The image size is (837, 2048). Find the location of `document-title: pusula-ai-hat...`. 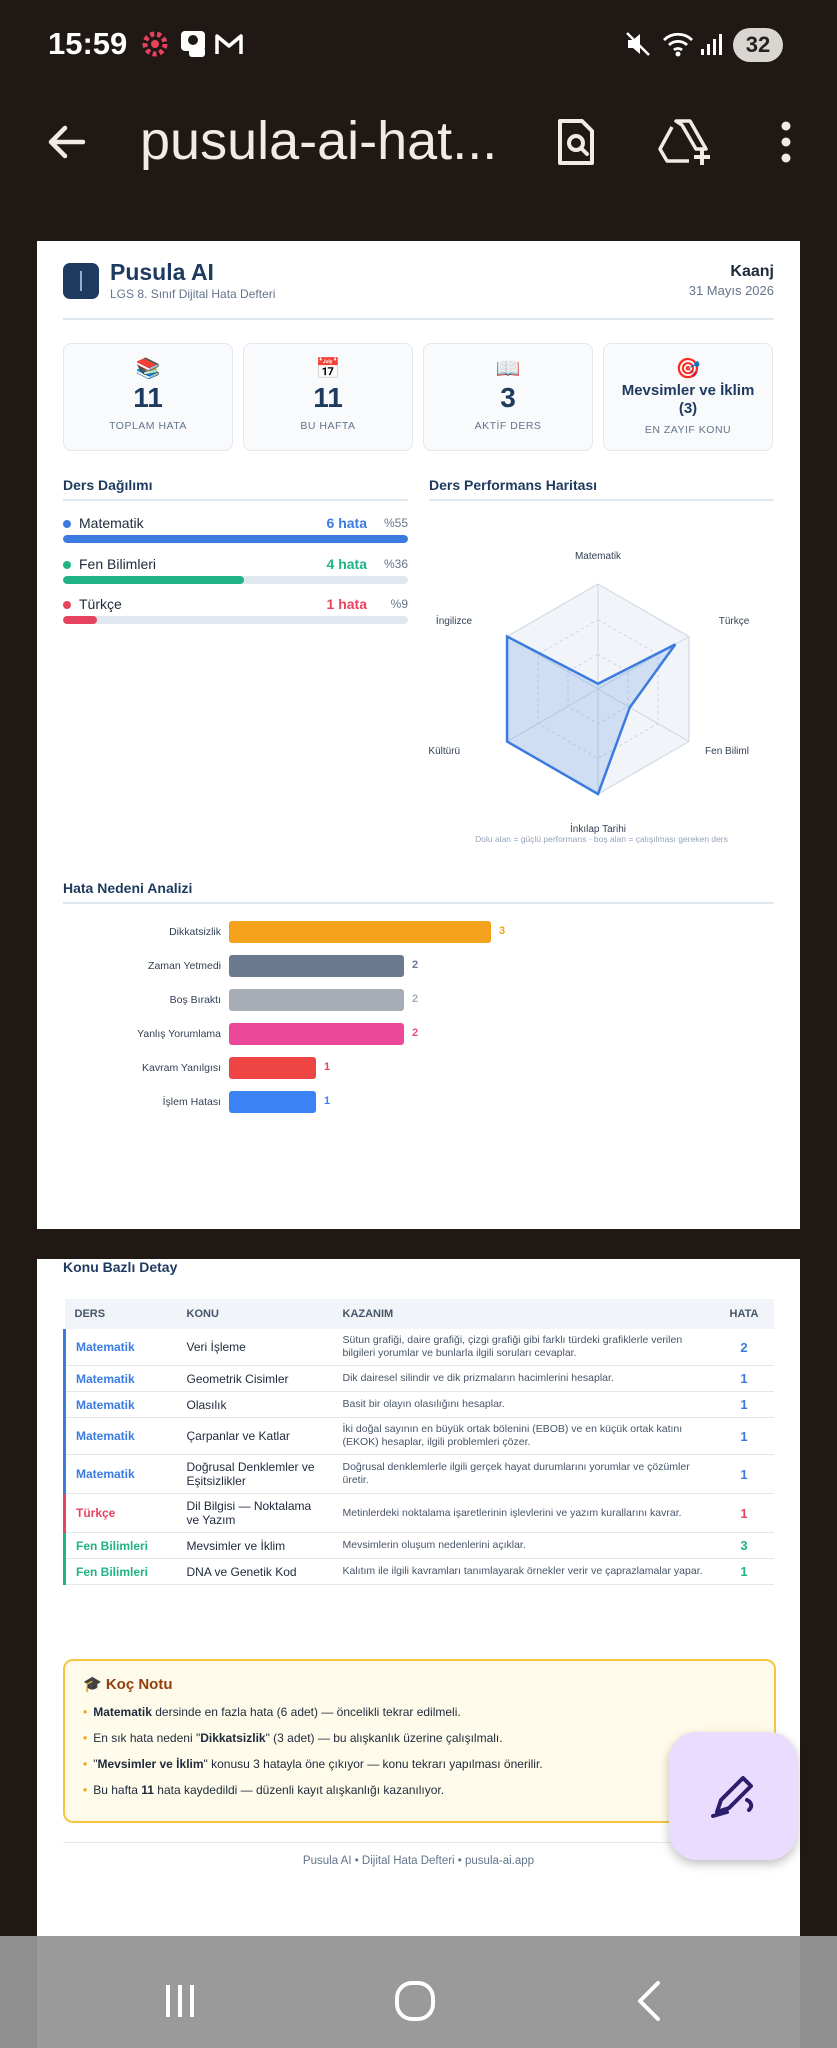

document-title: pusula-ai-hat... is located at coordinates (319, 141).